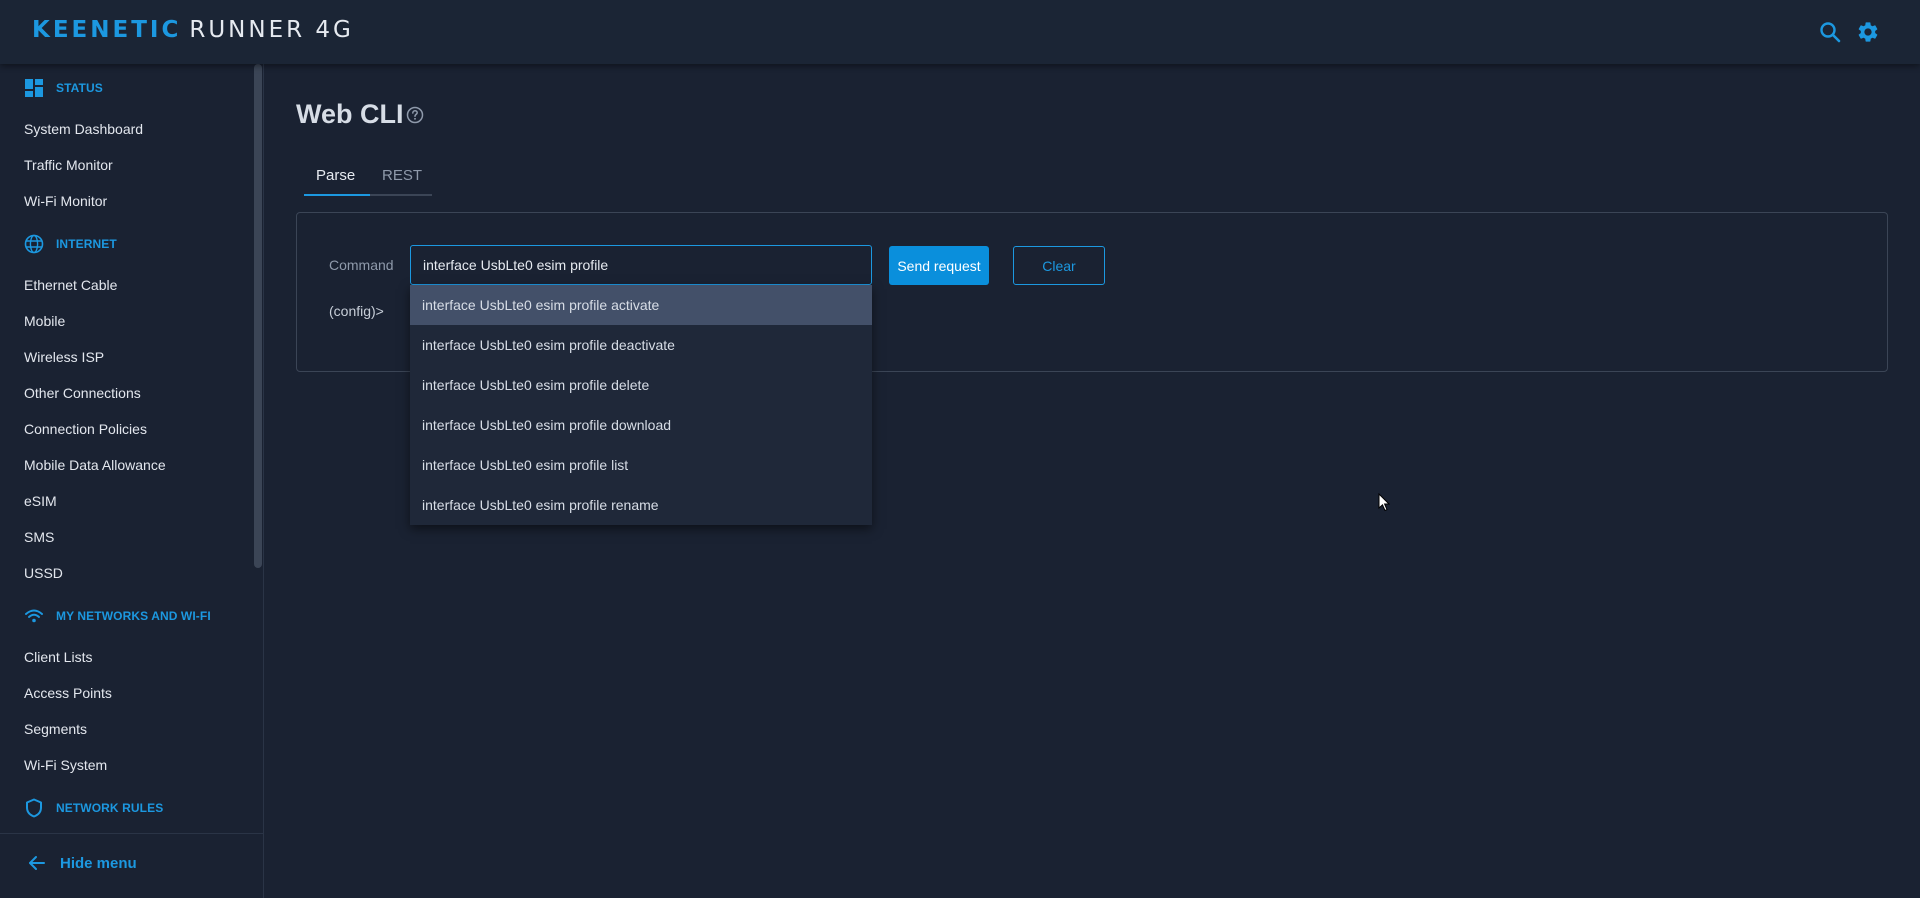 This screenshot has height=898, width=1920. I want to click on arrow-left-icon, so click(37, 863).